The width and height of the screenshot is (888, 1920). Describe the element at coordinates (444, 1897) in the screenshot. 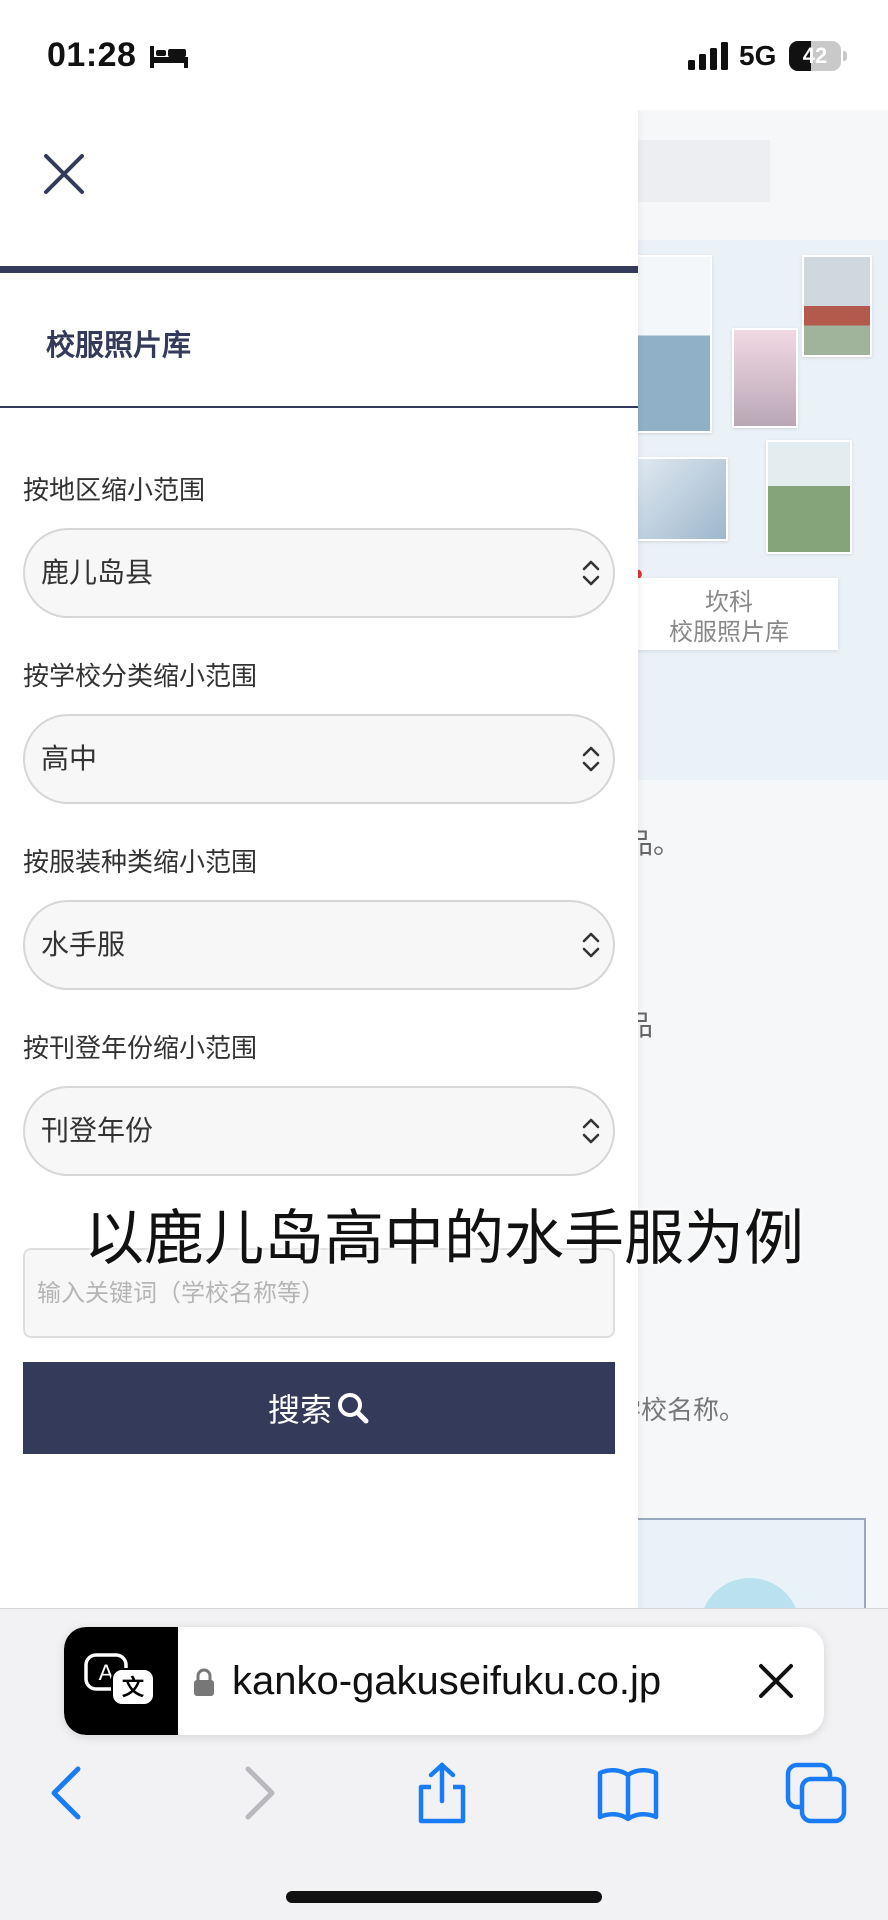

I see `home-indicator` at that location.